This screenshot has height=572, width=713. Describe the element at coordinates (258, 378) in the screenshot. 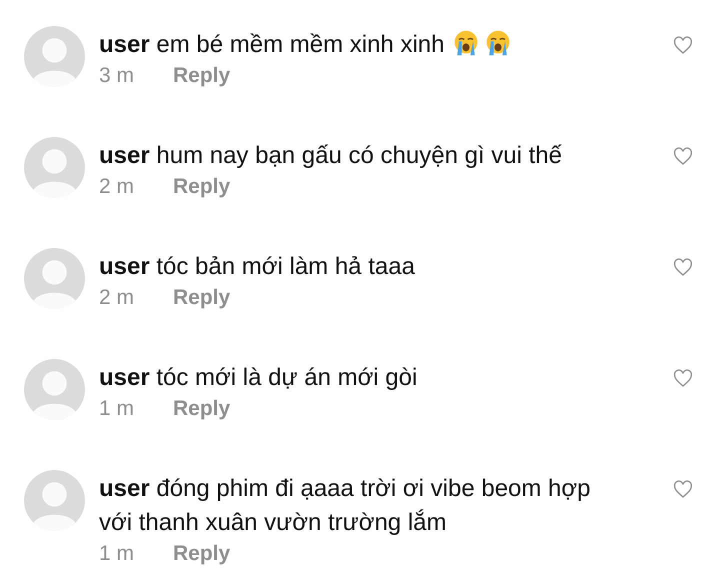

I see `comment-text: user tóc mới là dự án mới gòi` at that location.